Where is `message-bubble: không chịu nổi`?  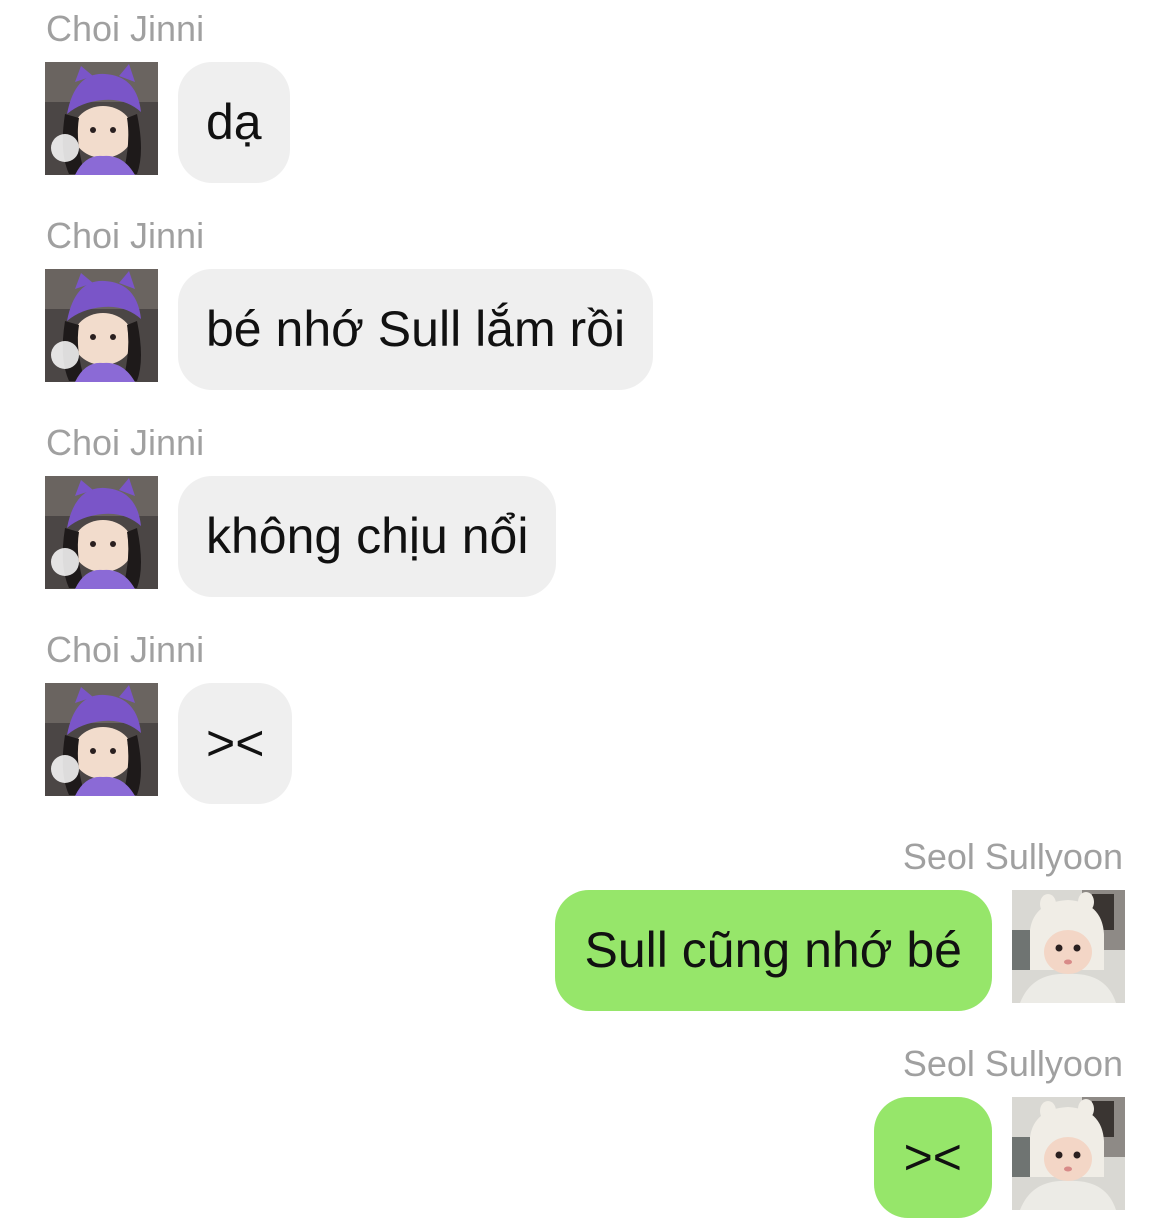 message-bubble: không chịu nổi is located at coordinates (367, 536).